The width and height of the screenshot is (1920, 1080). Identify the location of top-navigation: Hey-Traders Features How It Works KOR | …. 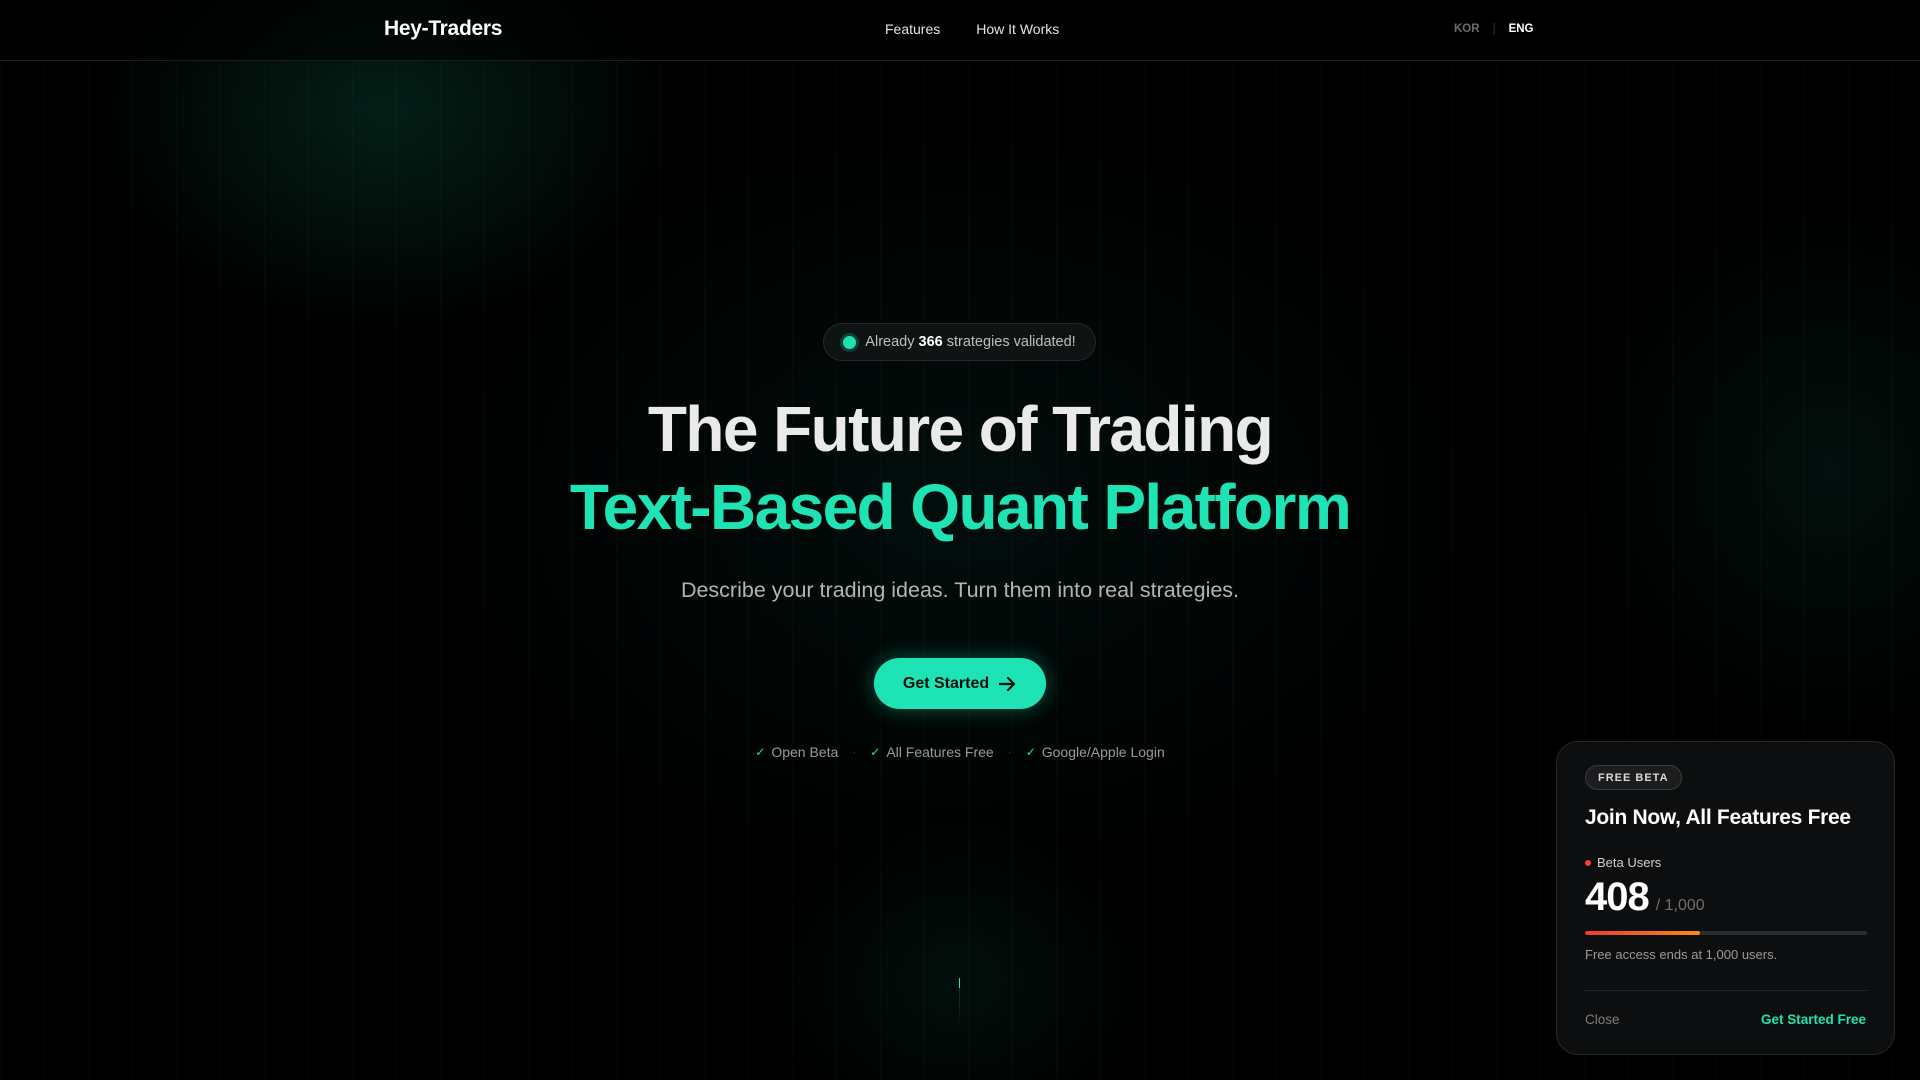
(960, 30).